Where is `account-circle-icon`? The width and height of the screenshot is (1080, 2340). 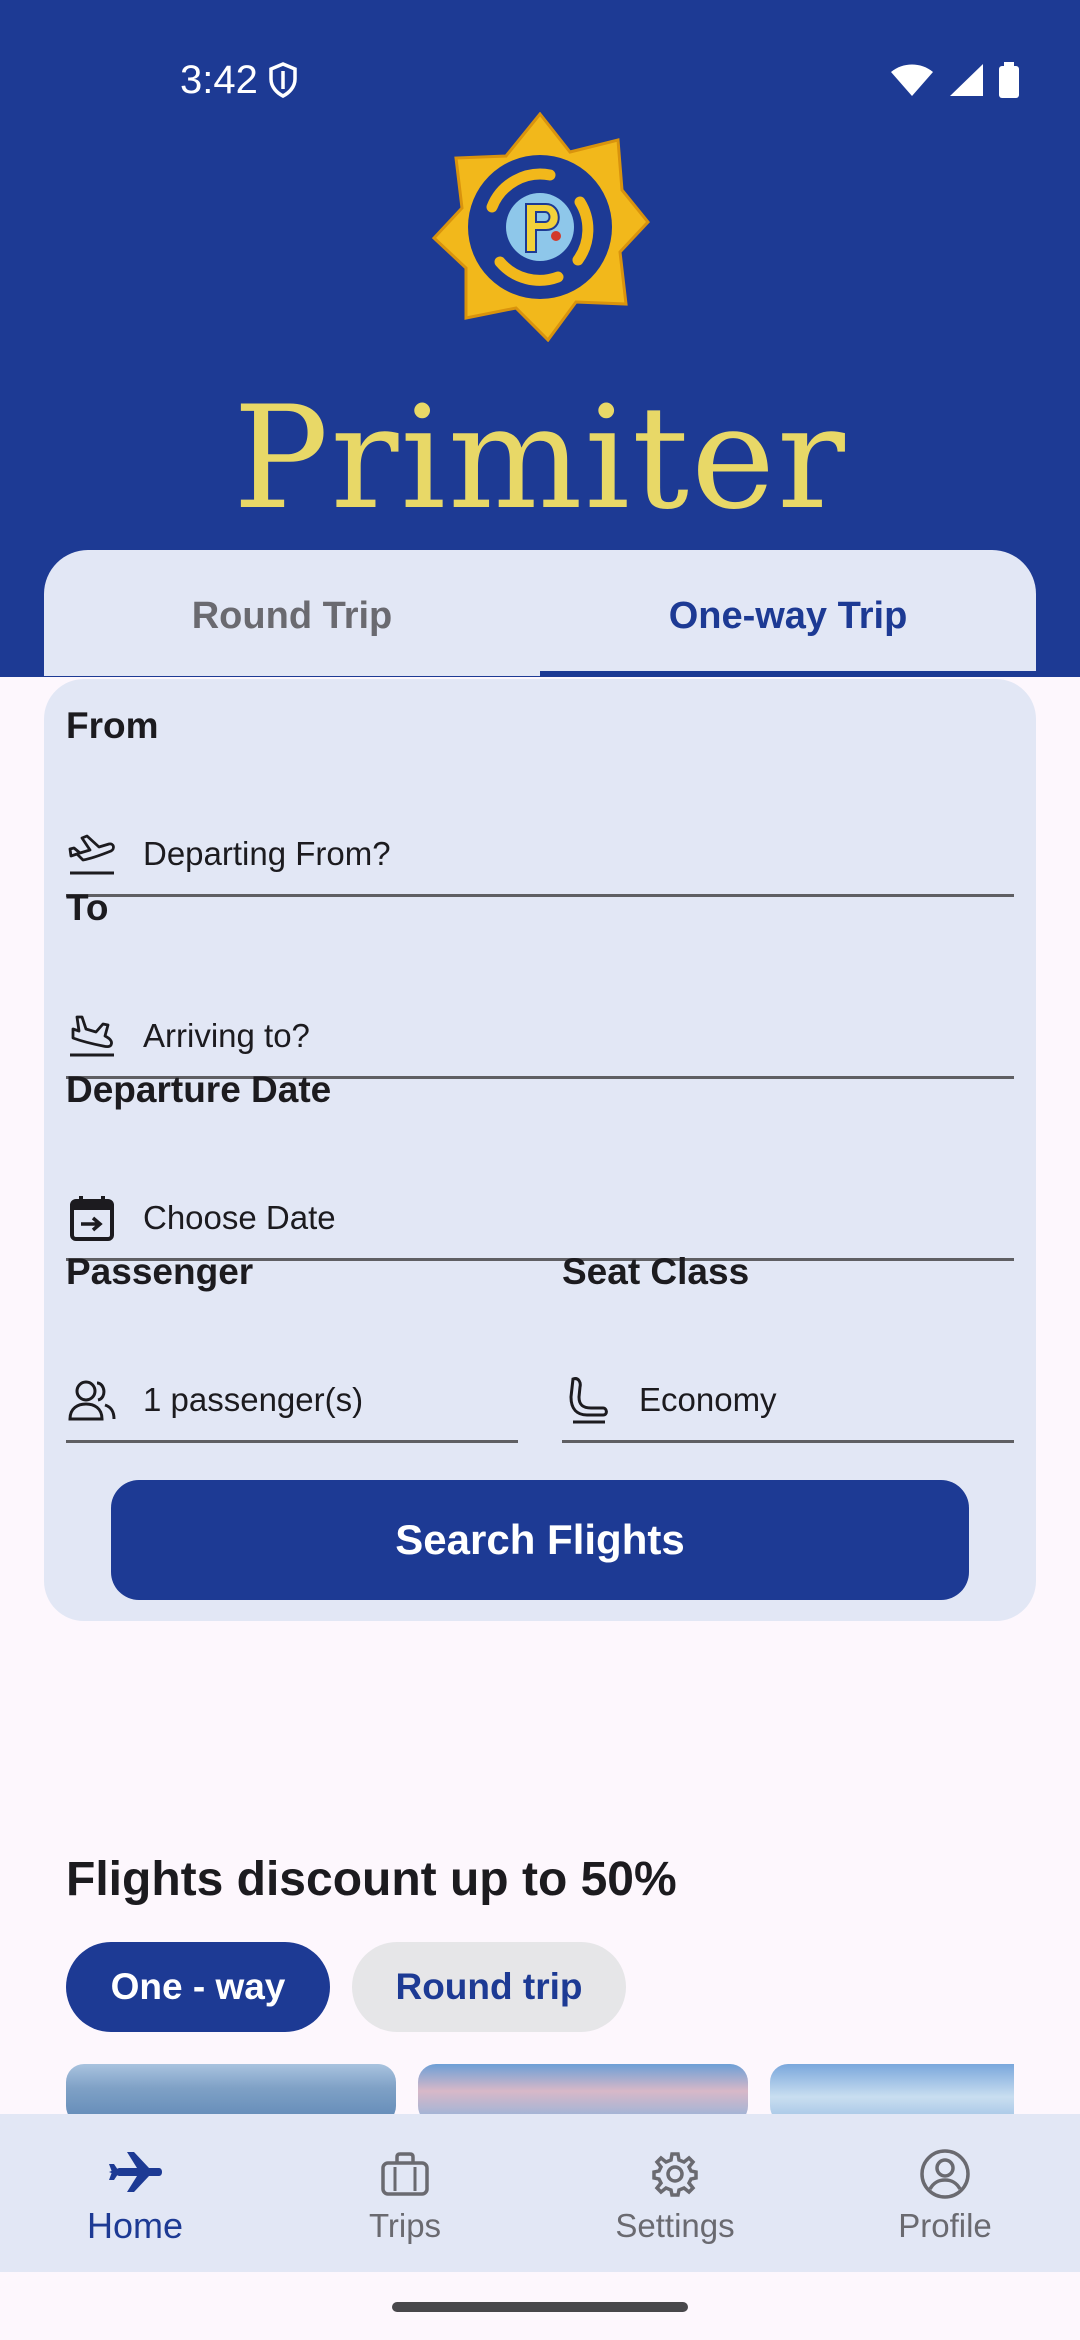 account-circle-icon is located at coordinates (945, 2174).